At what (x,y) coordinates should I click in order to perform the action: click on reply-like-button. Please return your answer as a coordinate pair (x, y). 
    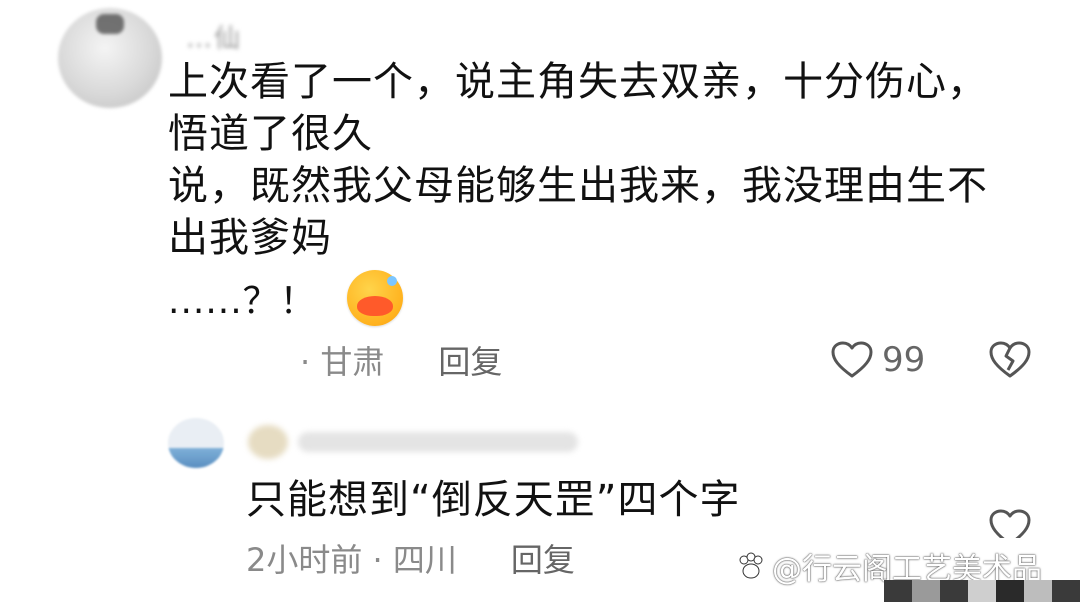
    Looking at the image, I should click on (1010, 527).